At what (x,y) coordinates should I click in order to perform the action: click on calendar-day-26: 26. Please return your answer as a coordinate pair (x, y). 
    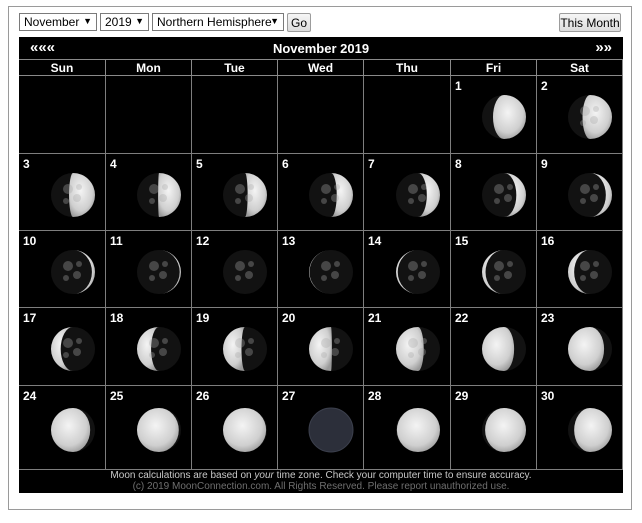
    Looking at the image, I should click on (235, 428).